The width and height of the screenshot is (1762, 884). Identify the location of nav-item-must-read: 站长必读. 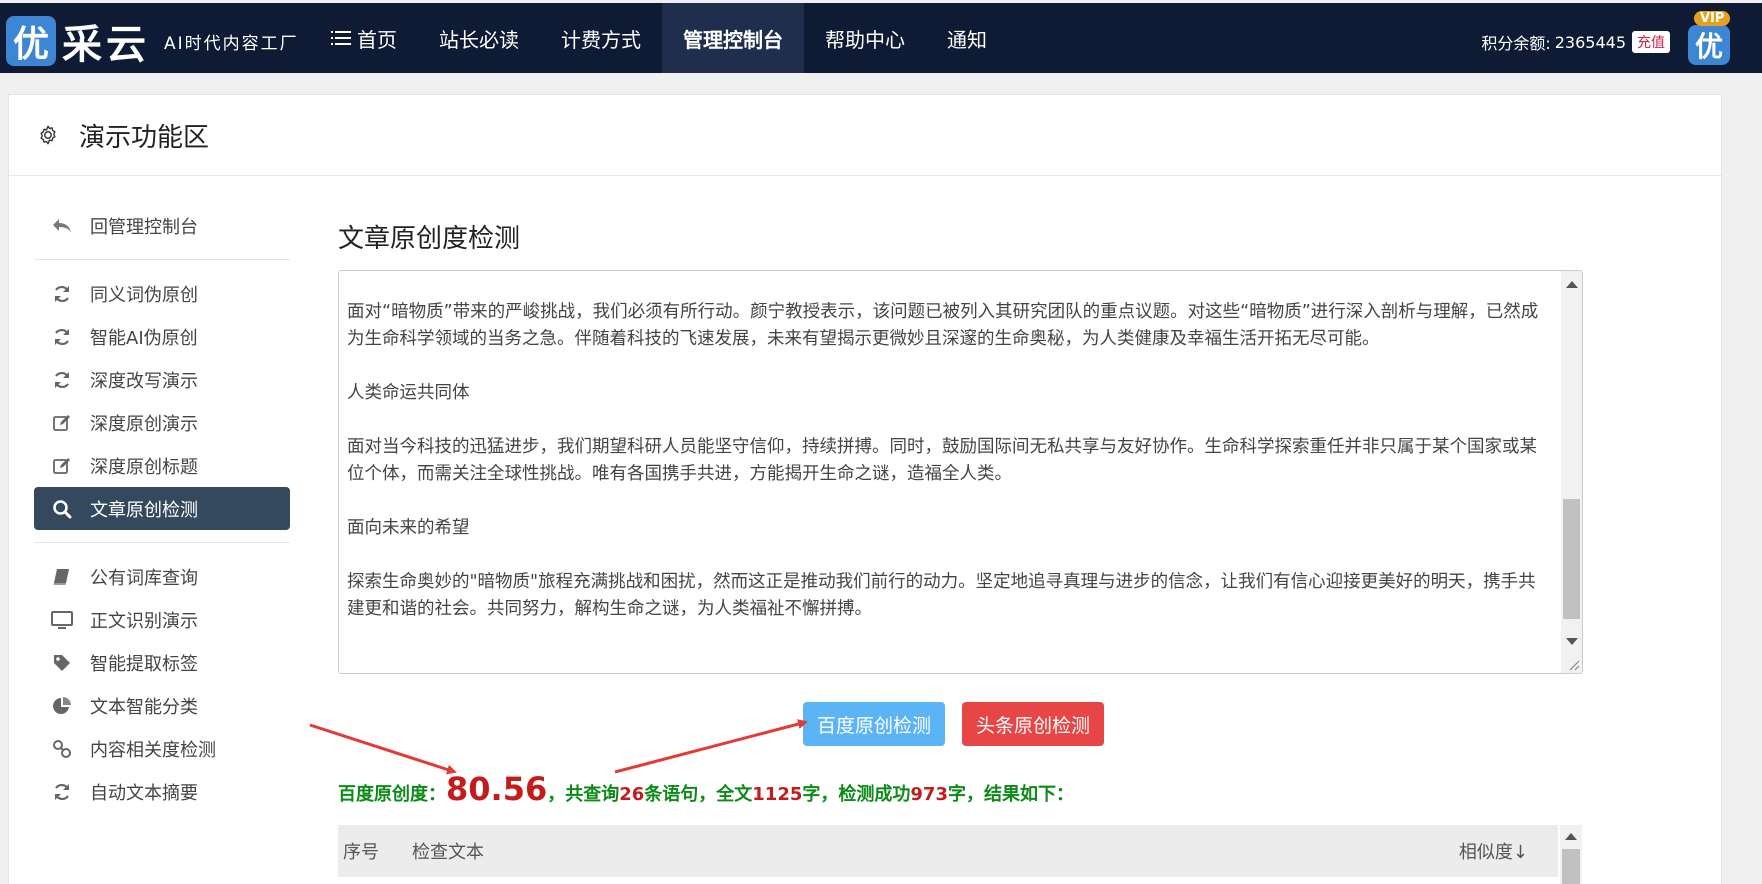
(479, 38).